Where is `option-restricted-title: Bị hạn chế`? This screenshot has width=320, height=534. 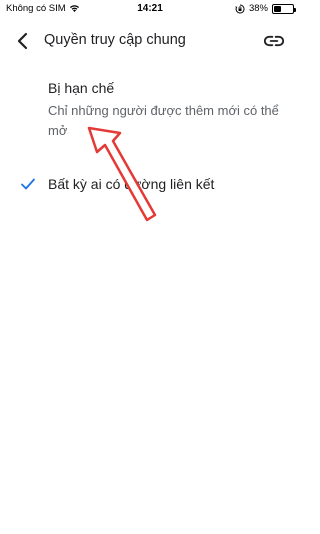 option-restricted-title: Bị hạn chế is located at coordinates (81, 88).